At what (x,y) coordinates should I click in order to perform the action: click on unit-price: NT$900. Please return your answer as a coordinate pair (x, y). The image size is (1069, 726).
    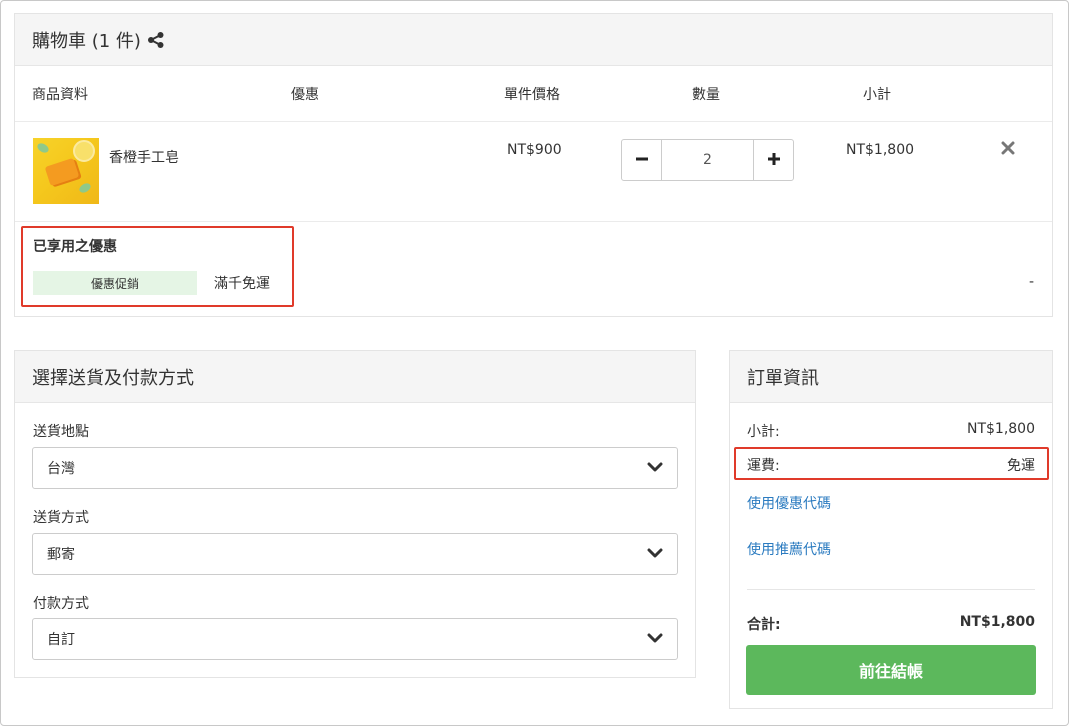
    Looking at the image, I should click on (534, 150).